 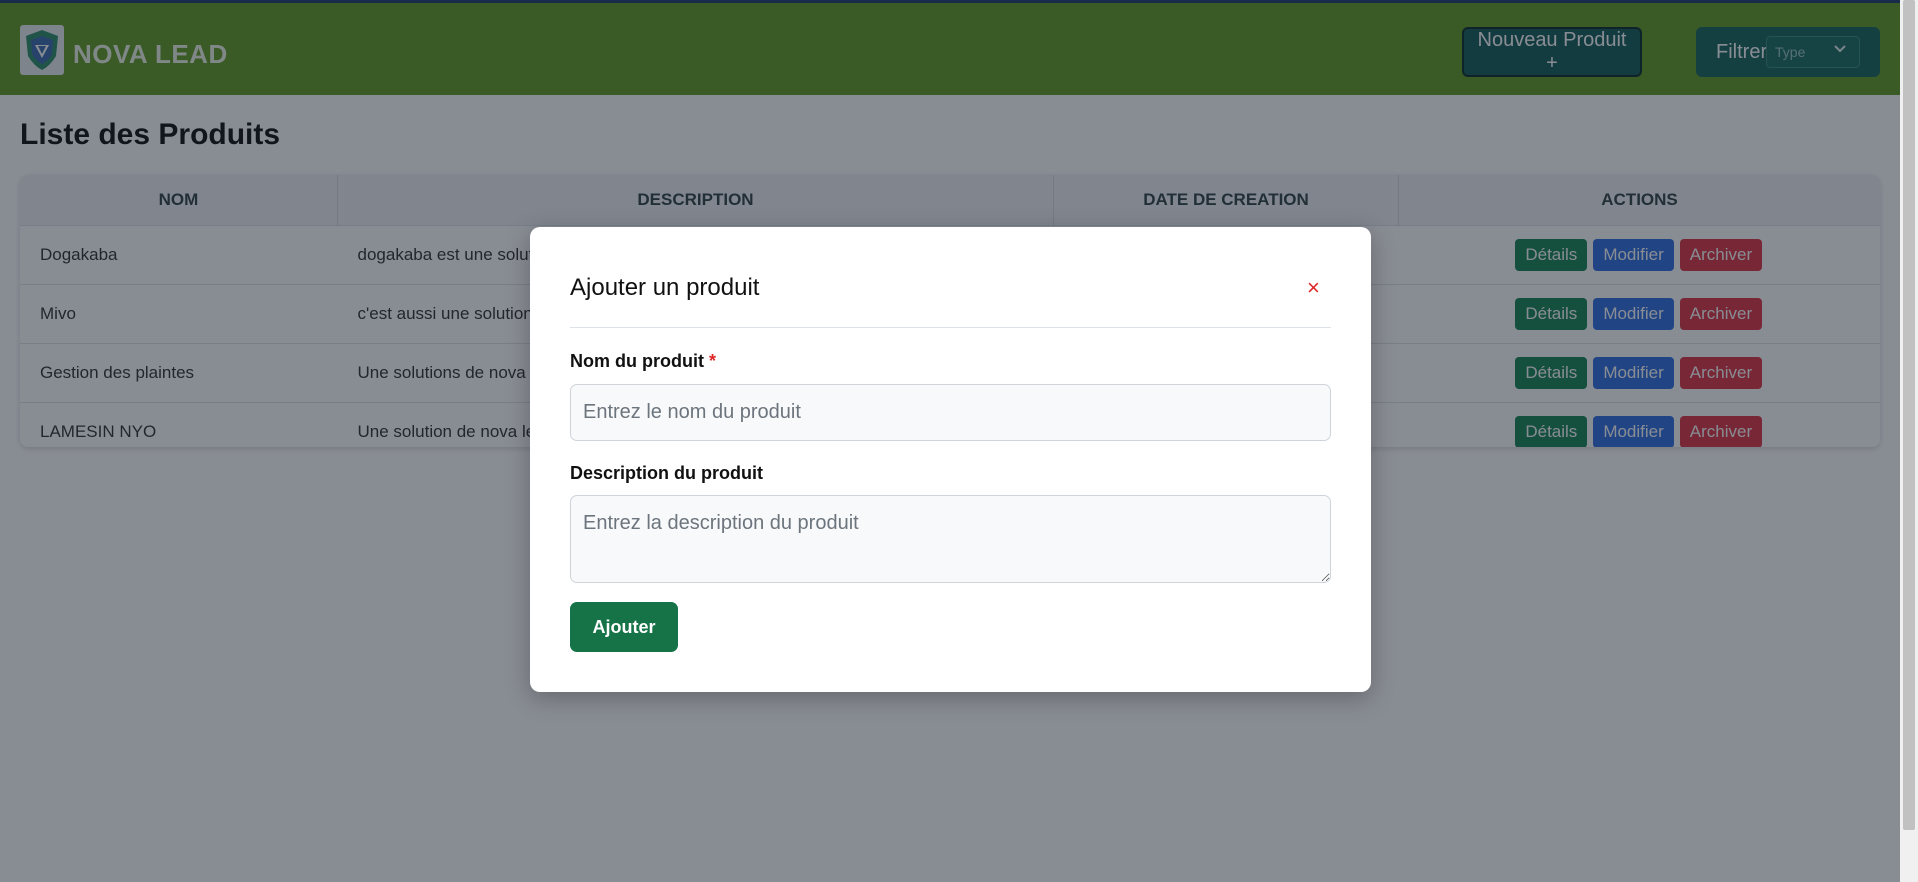 What do you see at coordinates (666, 473) in the screenshot?
I see `product-description-label: Description du produit` at bounding box center [666, 473].